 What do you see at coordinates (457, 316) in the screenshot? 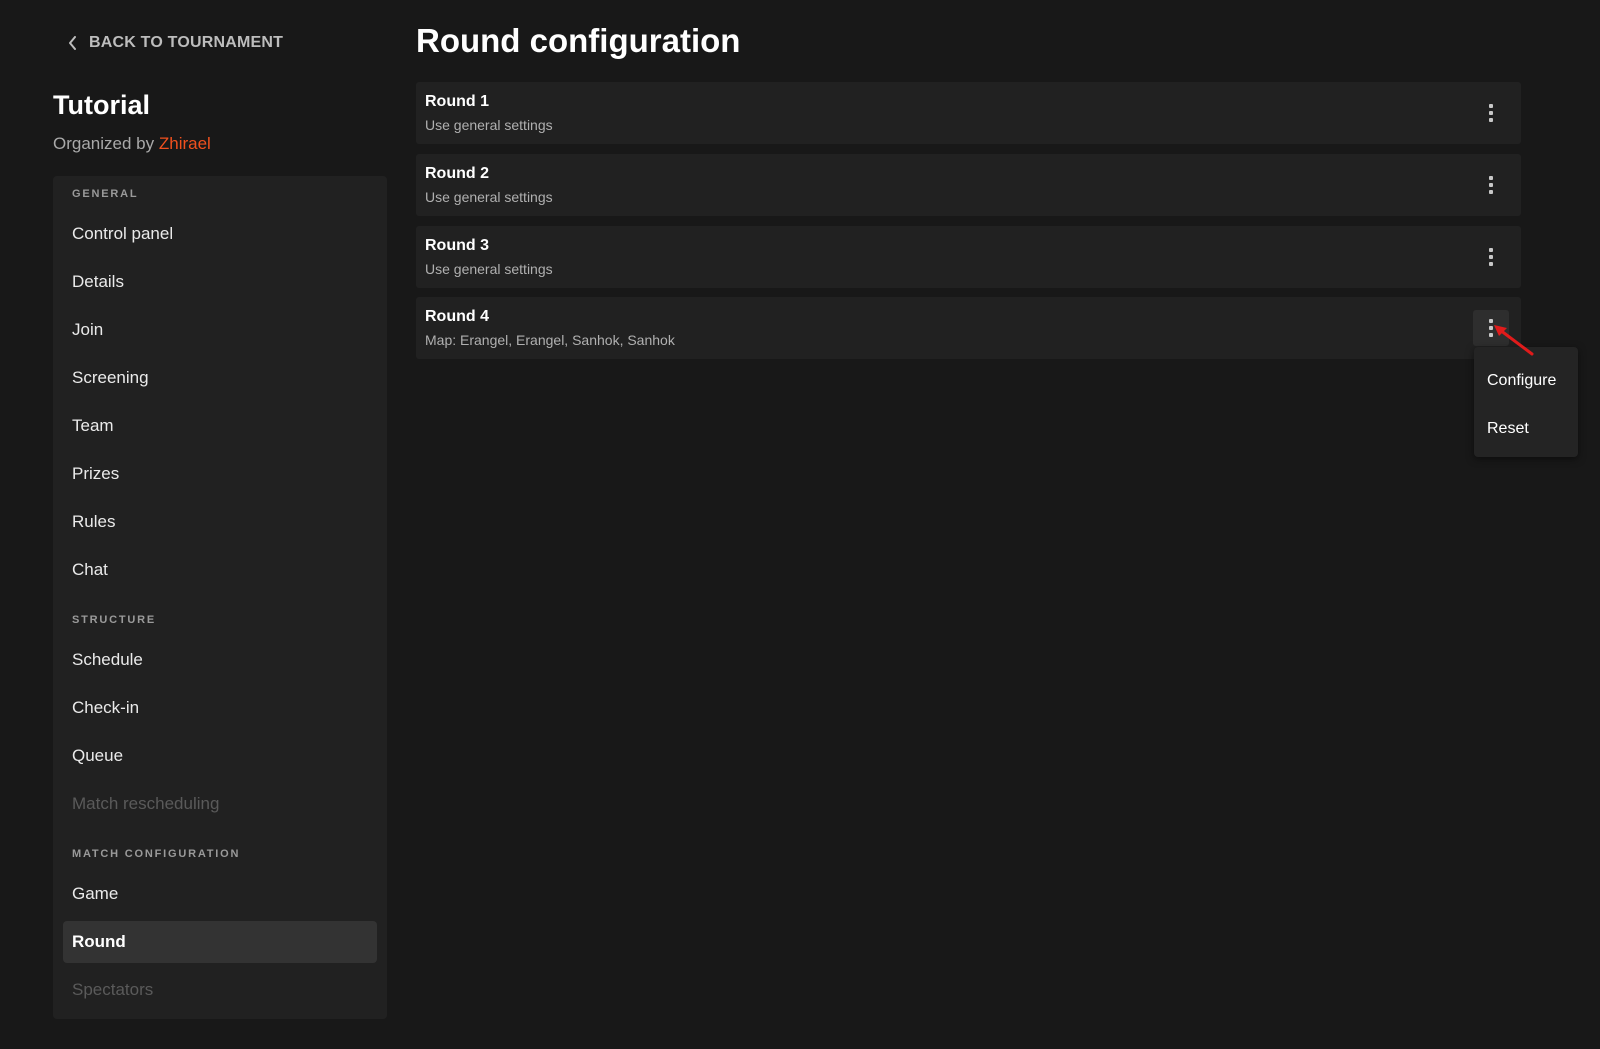
I see `round-name: Round 4` at bounding box center [457, 316].